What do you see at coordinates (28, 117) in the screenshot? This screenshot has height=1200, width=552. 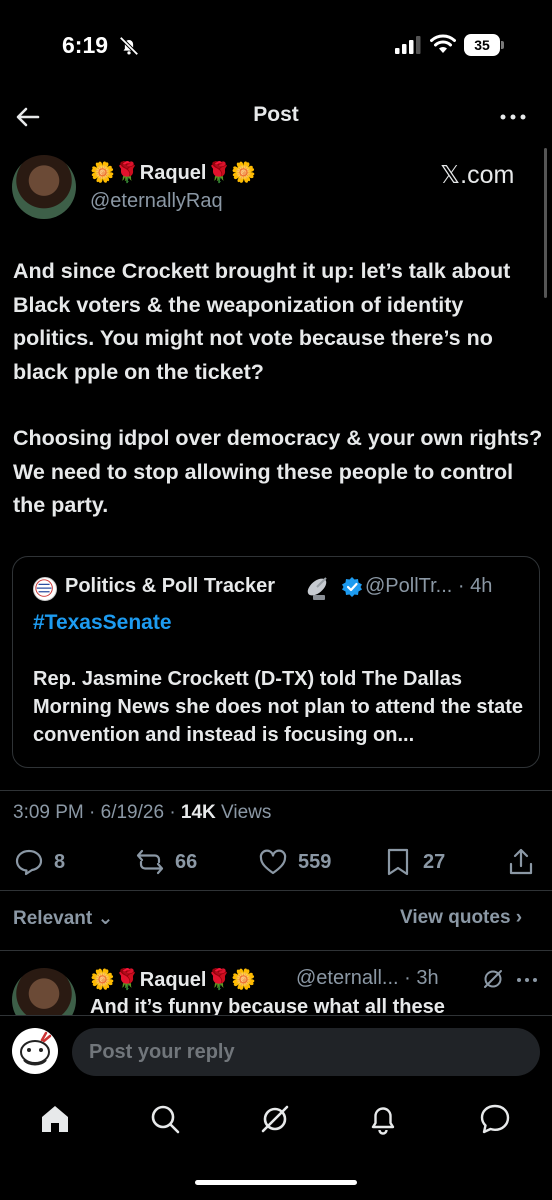 I see `back-arrow-icon` at bounding box center [28, 117].